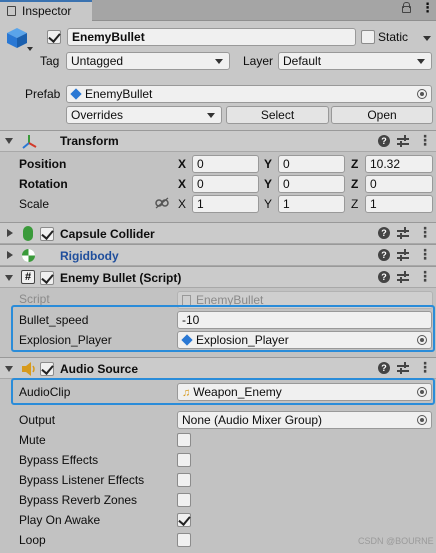 The image size is (436, 553). Describe the element at coordinates (427, 38) in the screenshot. I see `static-dropdown-icon` at that location.